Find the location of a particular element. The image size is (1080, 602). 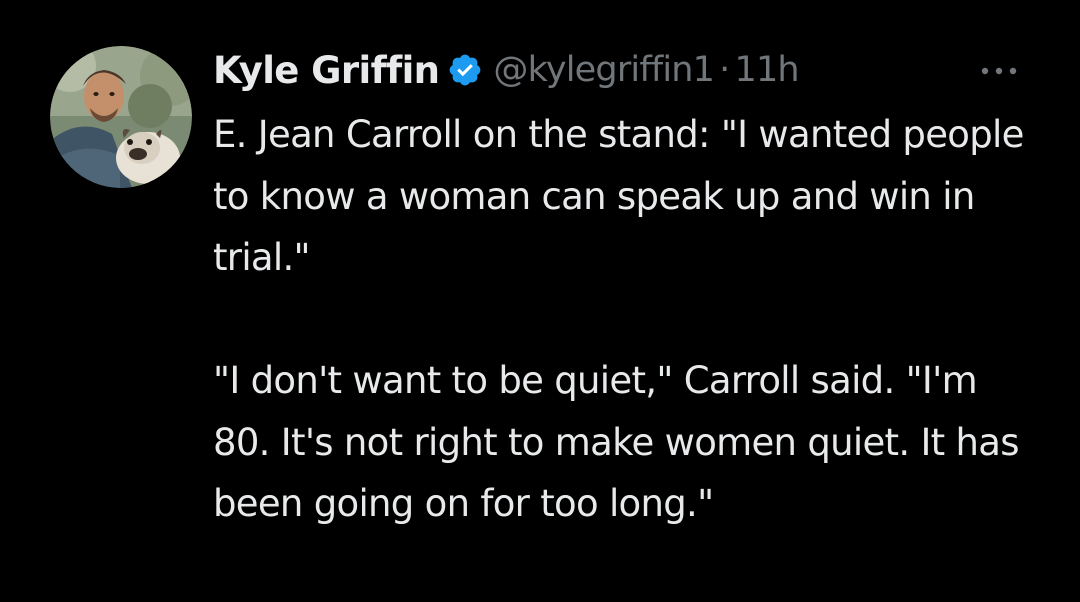

avatar is located at coordinates (121, 117).